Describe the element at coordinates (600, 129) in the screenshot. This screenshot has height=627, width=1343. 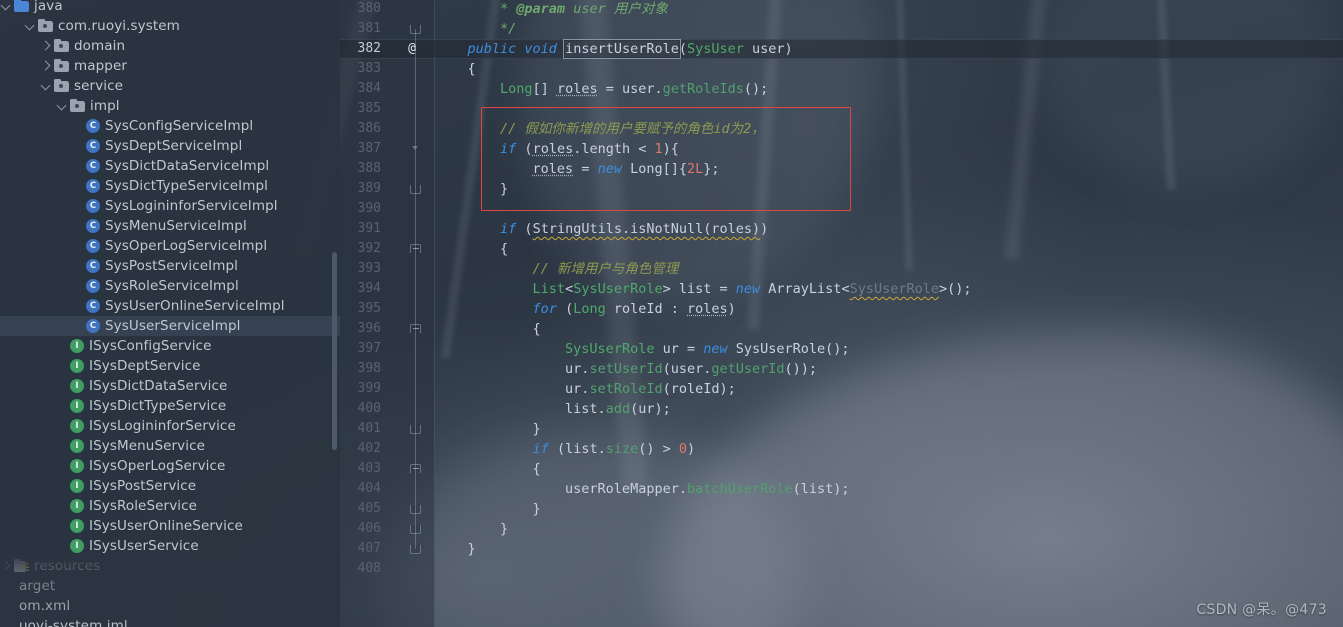
I see `code-line-386: // 假如你新增的用户要赋予的角色id为2，` at that location.